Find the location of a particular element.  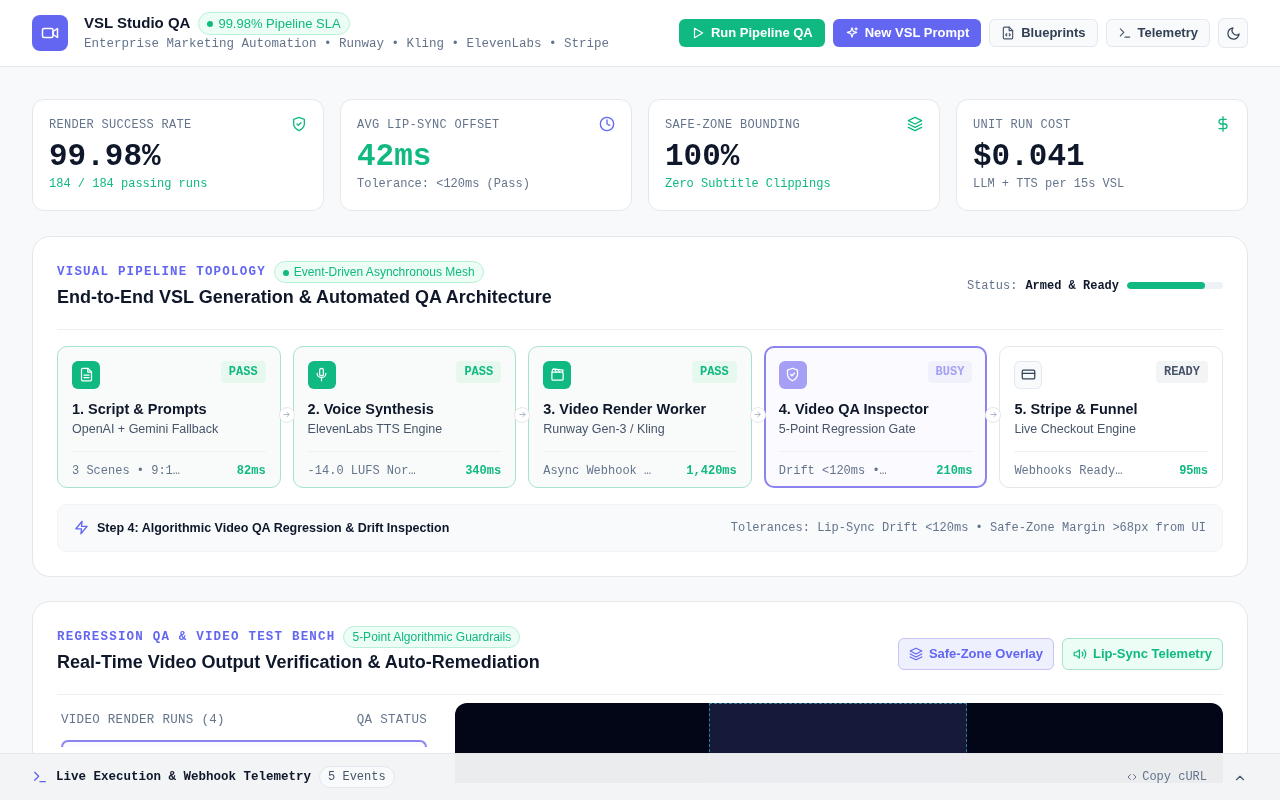

action-button: Telemetry is located at coordinates (1157, 33).